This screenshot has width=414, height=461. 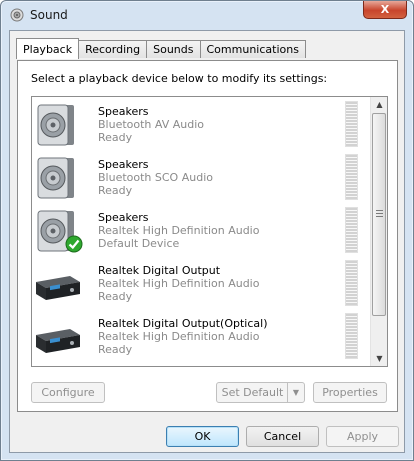 I want to click on tab-playback: Playback, so click(x=48, y=48).